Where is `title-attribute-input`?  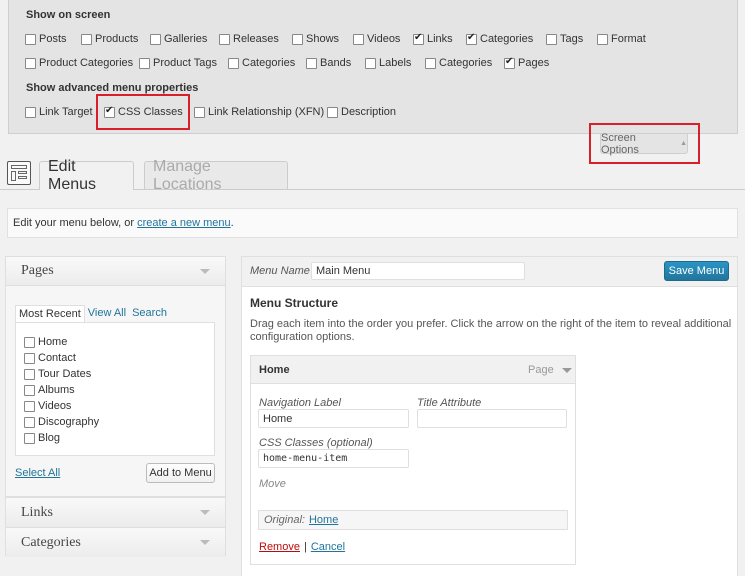 title-attribute-input is located at coordinates (492, 418).